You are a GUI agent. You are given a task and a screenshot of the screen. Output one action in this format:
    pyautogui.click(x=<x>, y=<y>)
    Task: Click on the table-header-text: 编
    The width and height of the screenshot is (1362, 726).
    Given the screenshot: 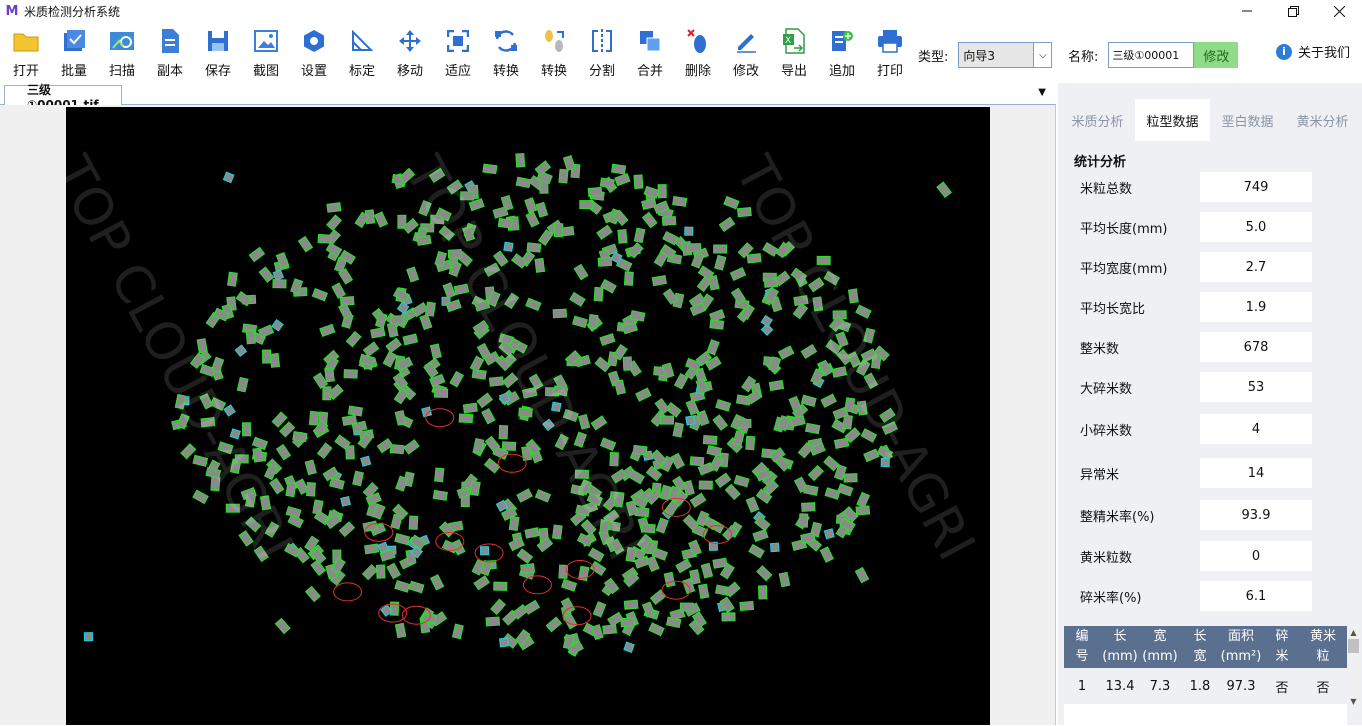 What is the action you would take?
    pyautogui.click(x=1082, y=636)
    